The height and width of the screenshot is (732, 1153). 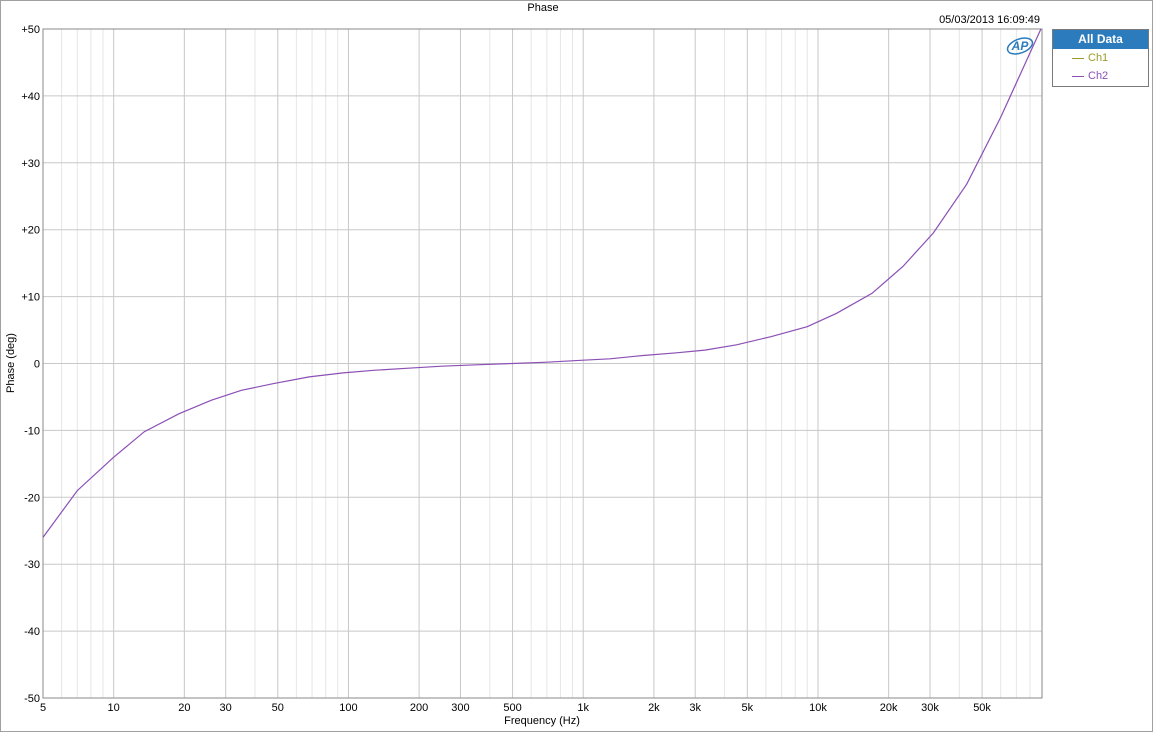 What do you see at coordinates (1100, 39) in the screenshot?
I see `legend-header: All Data` at bounding box center [1100, 39].